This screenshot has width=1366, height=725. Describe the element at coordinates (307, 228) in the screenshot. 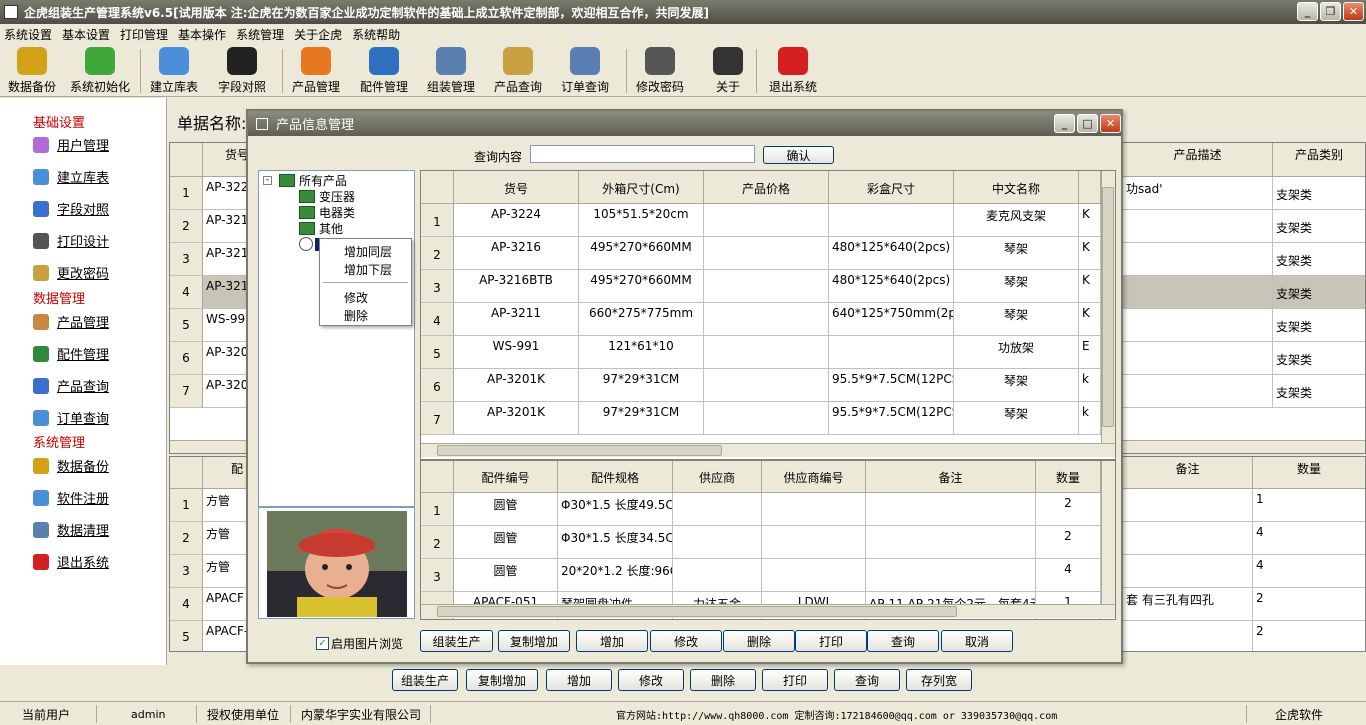

I see `tree-node-icon` at that location.